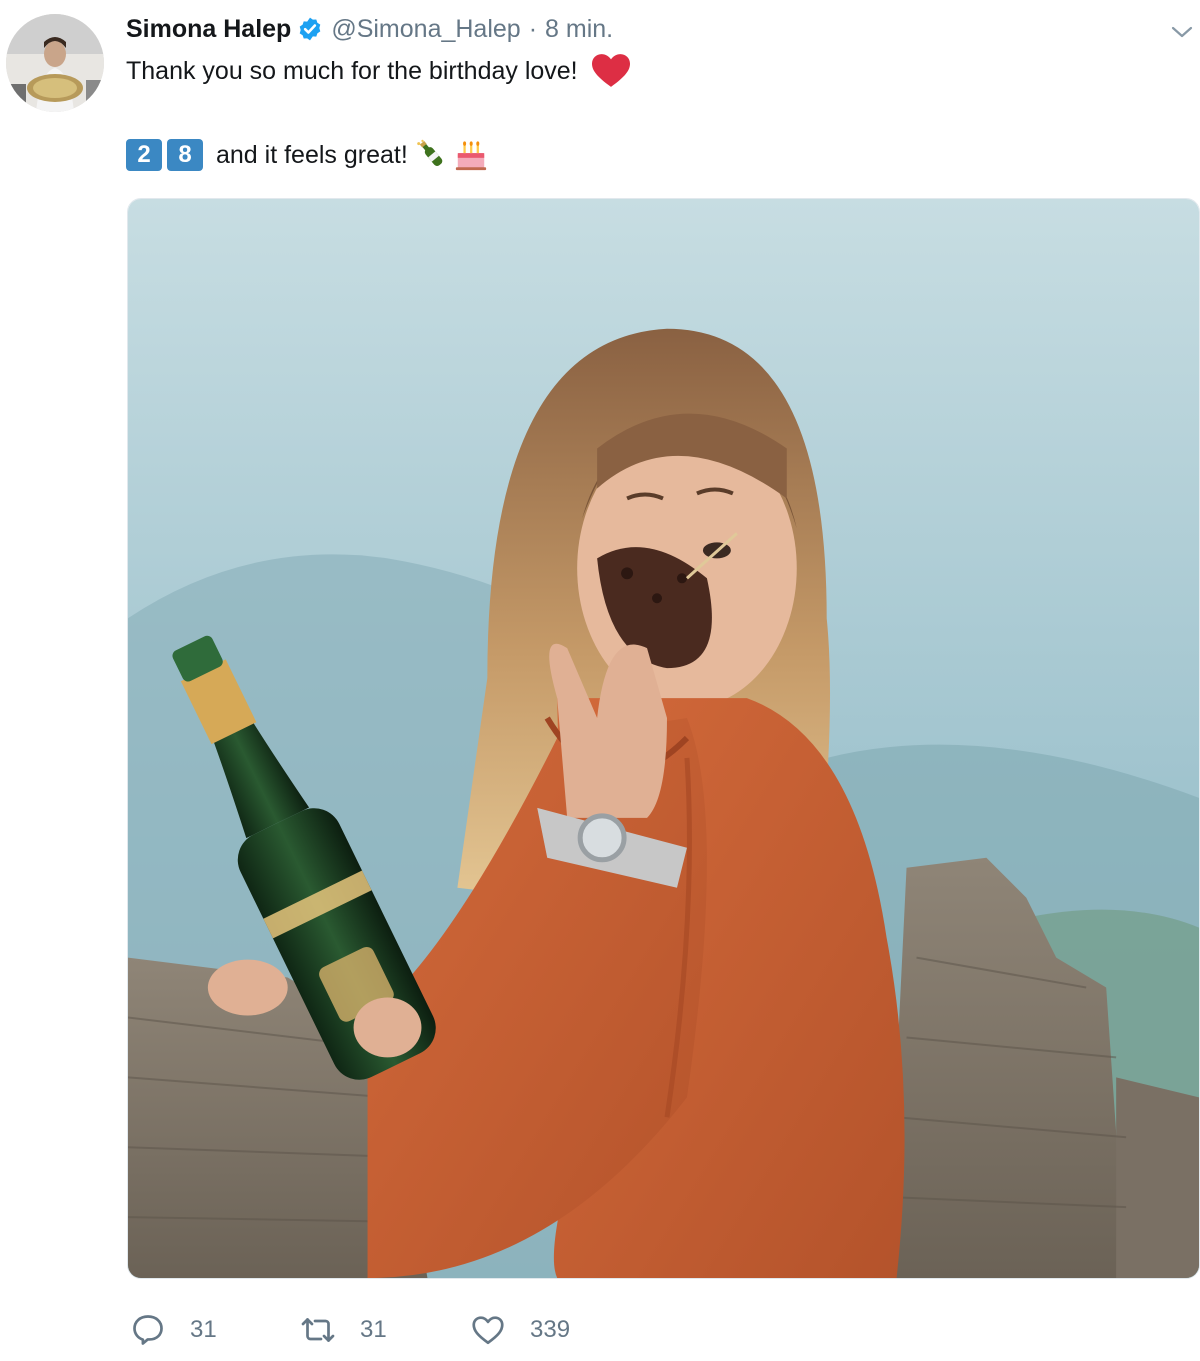 The width and height of the screenshot is (1200, 1361). Describe the element at coordinates (579, 29) in the screenshot. I see `tweet-timestamp: 8 min.` at that location.